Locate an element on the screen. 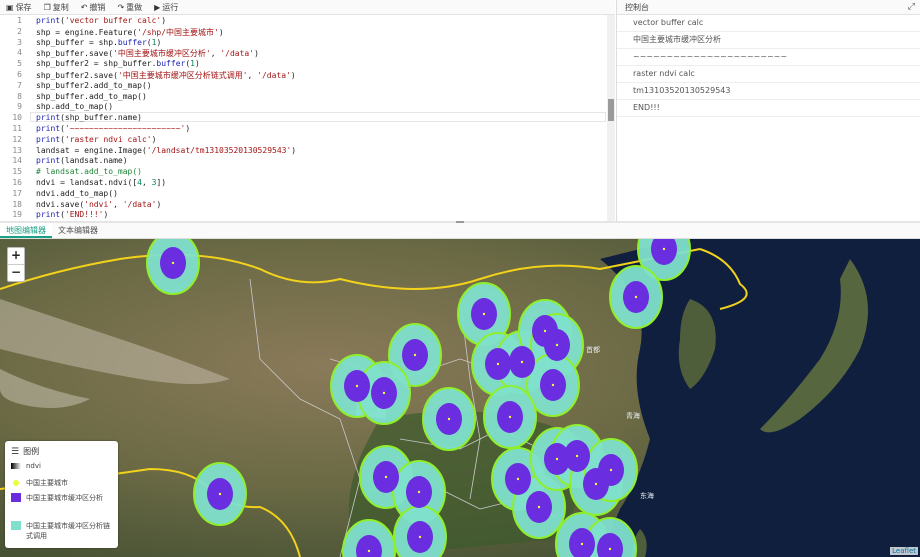 The width and height of the screenshot is (920, 557). redo-button: ↷ 重做 is located at coordinates (129, 7).